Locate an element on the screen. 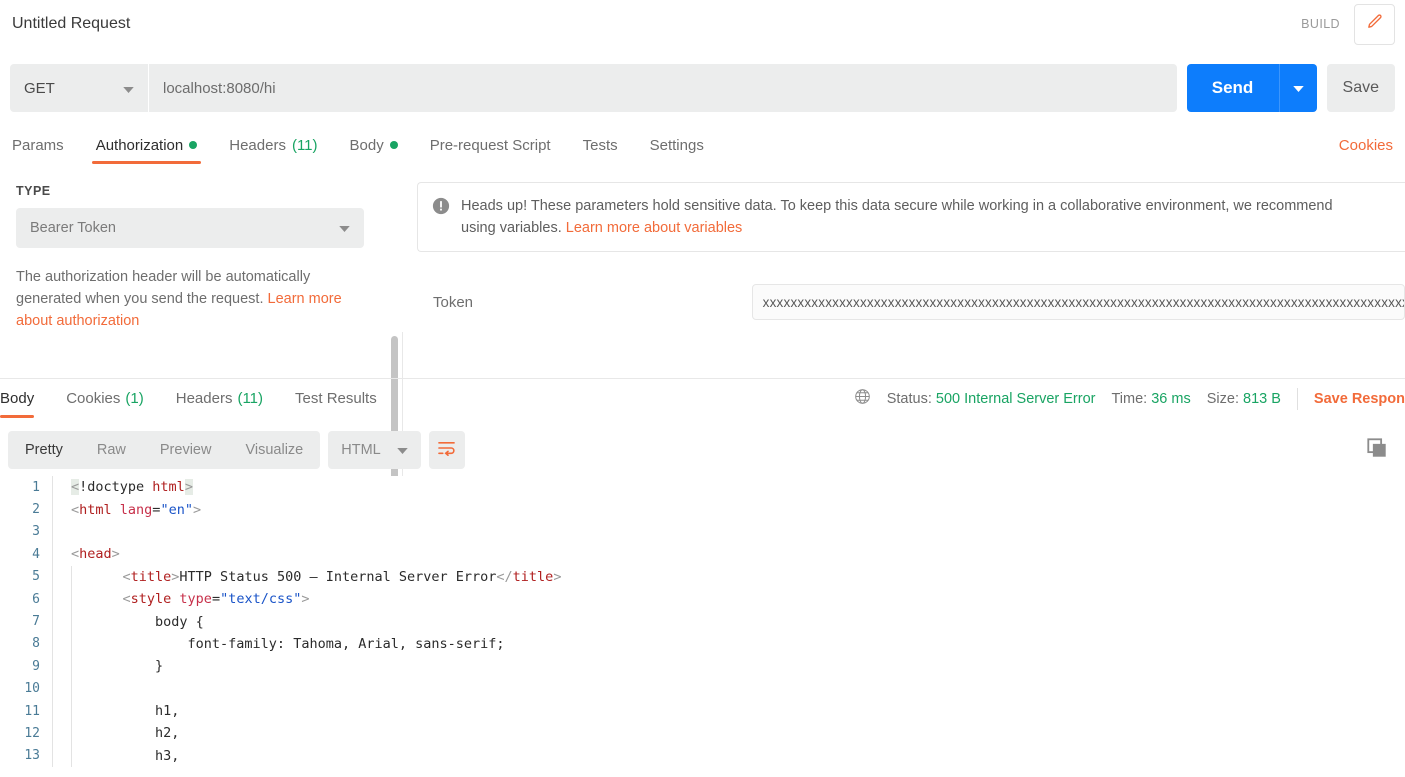  response-tab-test-results: Test Results is located at coordinates (336, 398).